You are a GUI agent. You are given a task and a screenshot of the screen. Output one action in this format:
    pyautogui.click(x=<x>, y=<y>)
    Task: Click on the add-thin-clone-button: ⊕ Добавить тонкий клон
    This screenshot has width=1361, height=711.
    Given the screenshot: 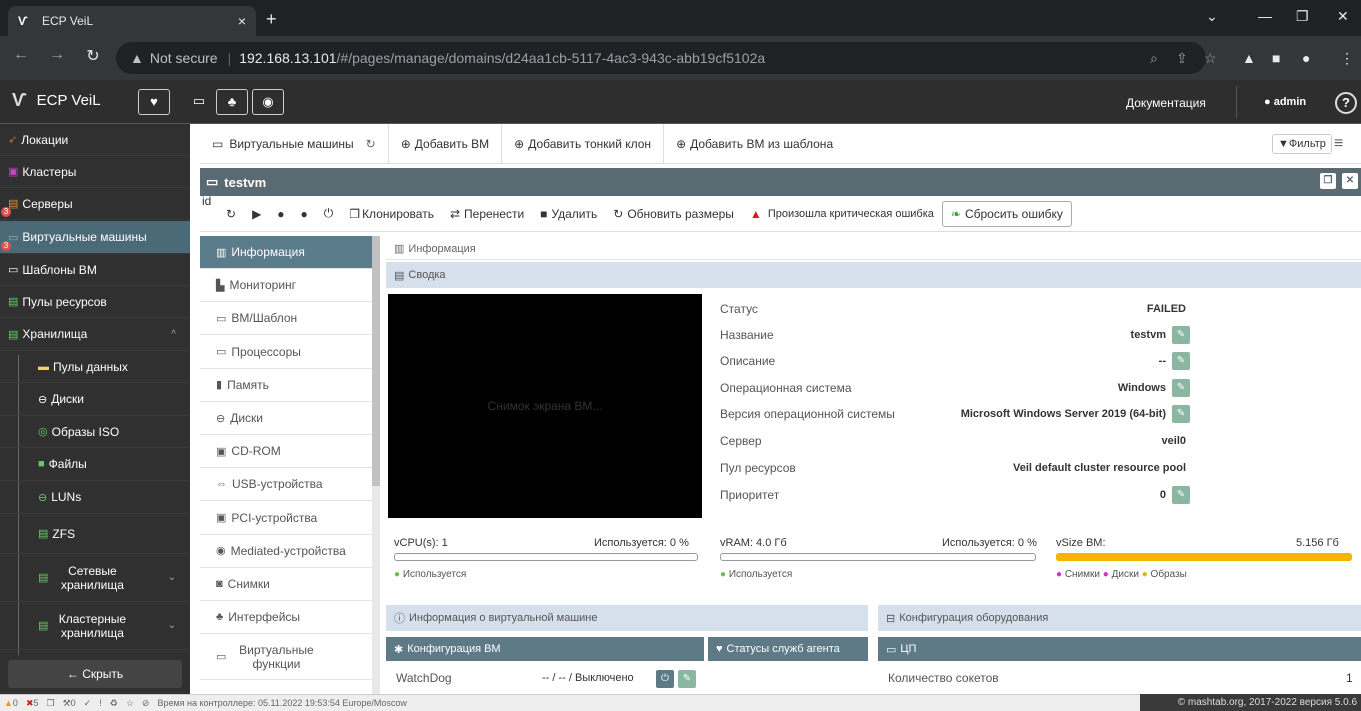 What is the action you would take?
    pyautogui.click(x=583, y=143)
    